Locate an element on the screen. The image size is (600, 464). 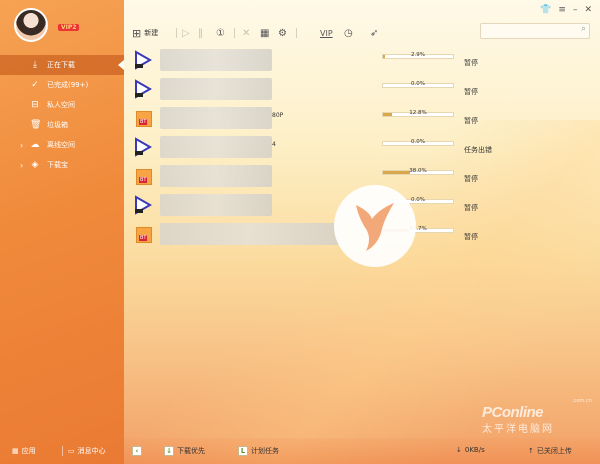
download-priority-button: ↓ 下载优先 is located at coordinates (184, 451).